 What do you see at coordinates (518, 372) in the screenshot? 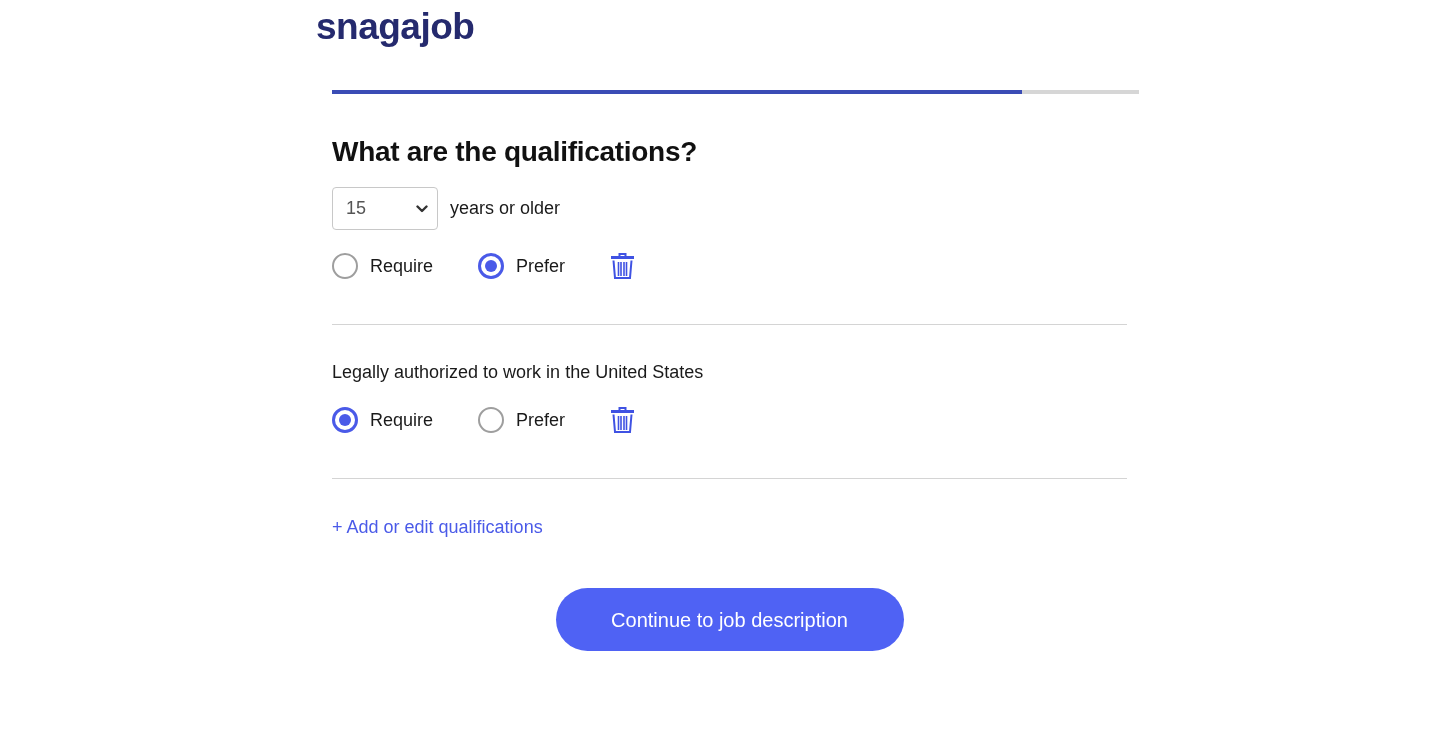
I see `qualification-label: Legally authorized to work in the United States` at bounding box center [518, 372].